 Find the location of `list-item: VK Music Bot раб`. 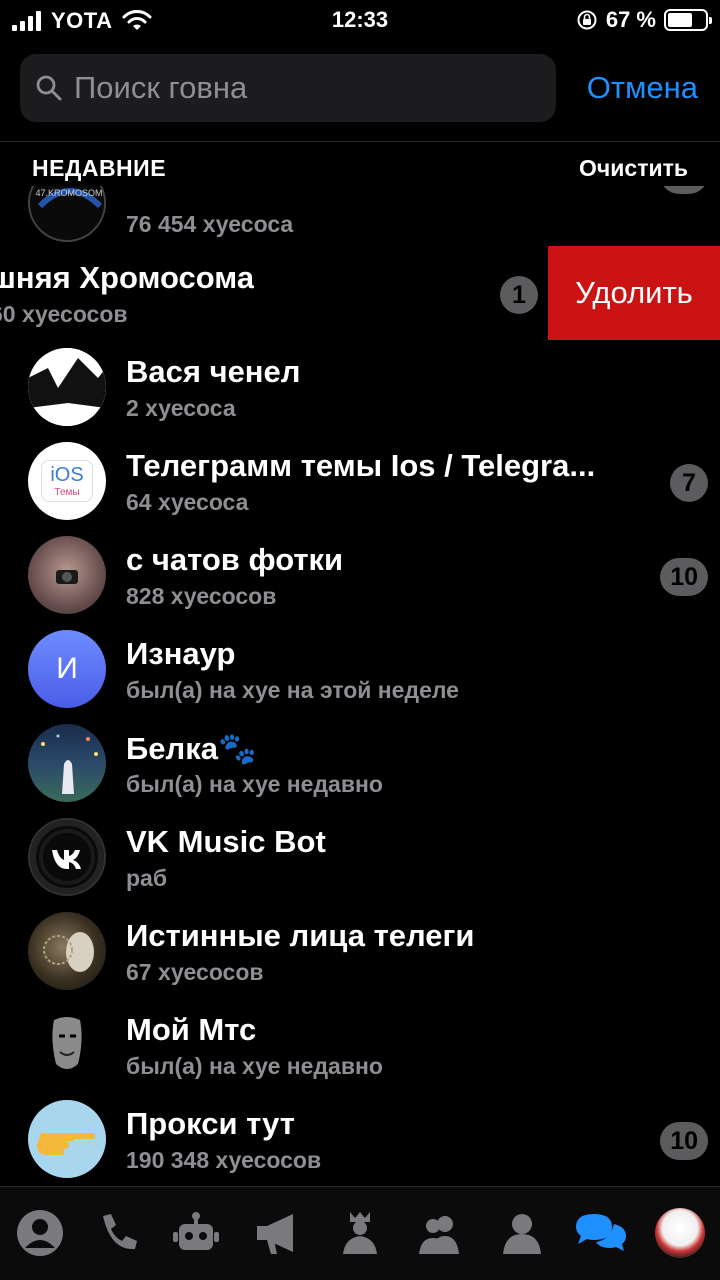

list-item: VK Music Bot раб is located at coordinates (360, 857).